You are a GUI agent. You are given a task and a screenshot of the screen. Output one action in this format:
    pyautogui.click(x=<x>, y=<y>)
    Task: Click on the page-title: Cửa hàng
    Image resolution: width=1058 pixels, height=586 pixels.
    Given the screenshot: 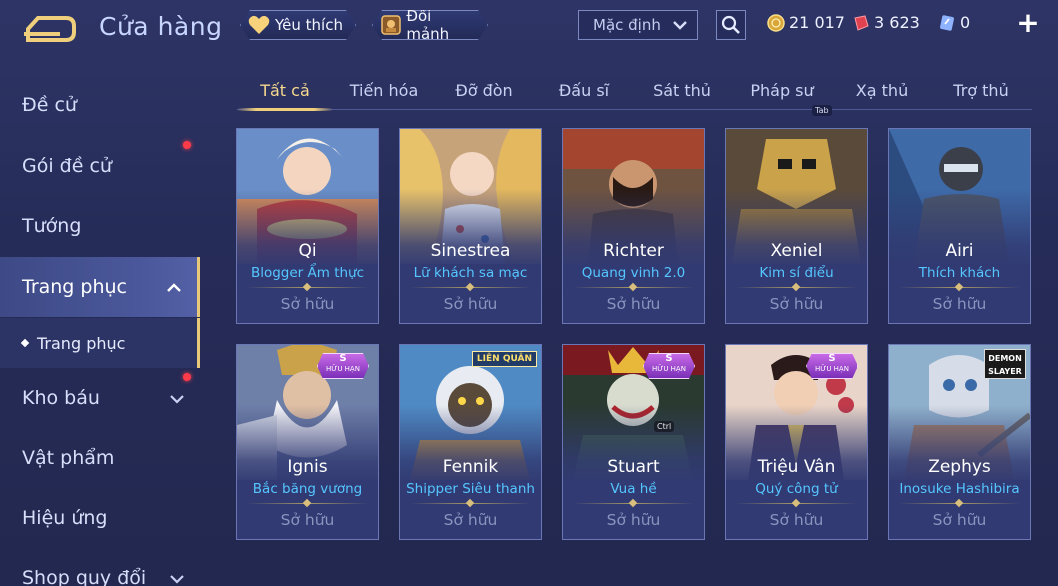 What is the action you would take?
    pyautogui.click(x=161, y=26)
    